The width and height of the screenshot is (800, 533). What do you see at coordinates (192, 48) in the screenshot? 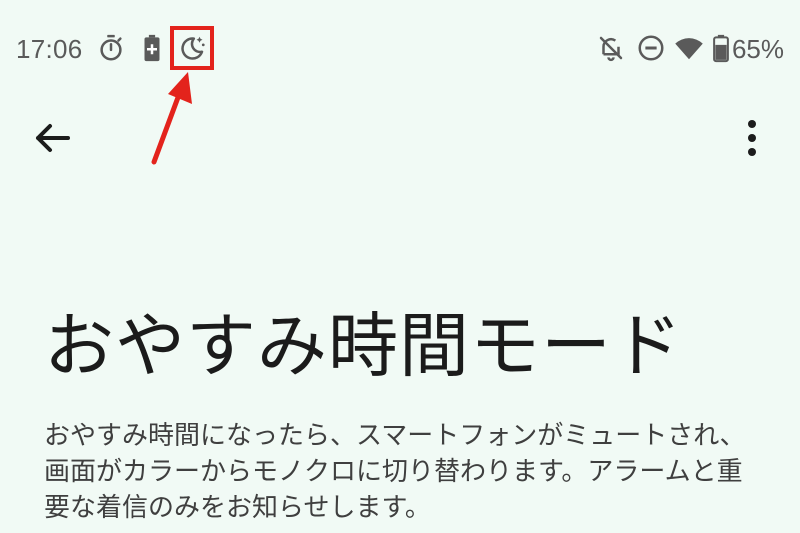
I see `highlight-box` at bounding box center [192, 48].